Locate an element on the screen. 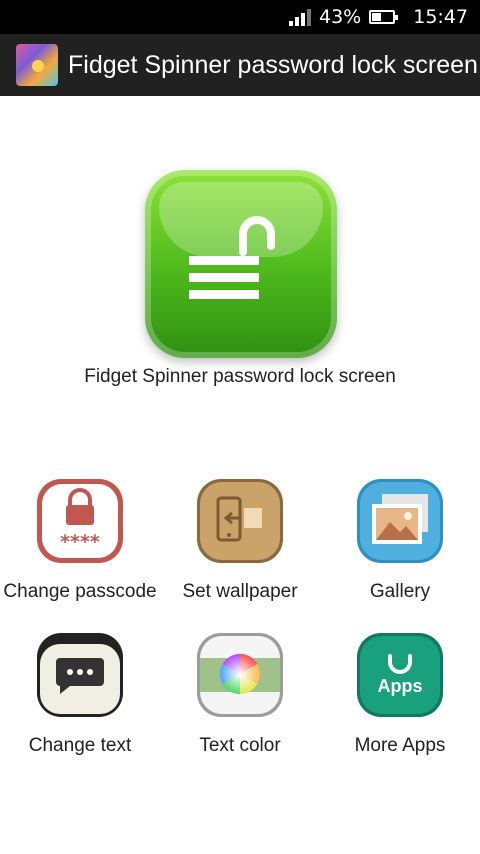 Image resolution: width=480 pixels, height=854 pixels. battery-percent: 43% is located at coordinates (340, 17).